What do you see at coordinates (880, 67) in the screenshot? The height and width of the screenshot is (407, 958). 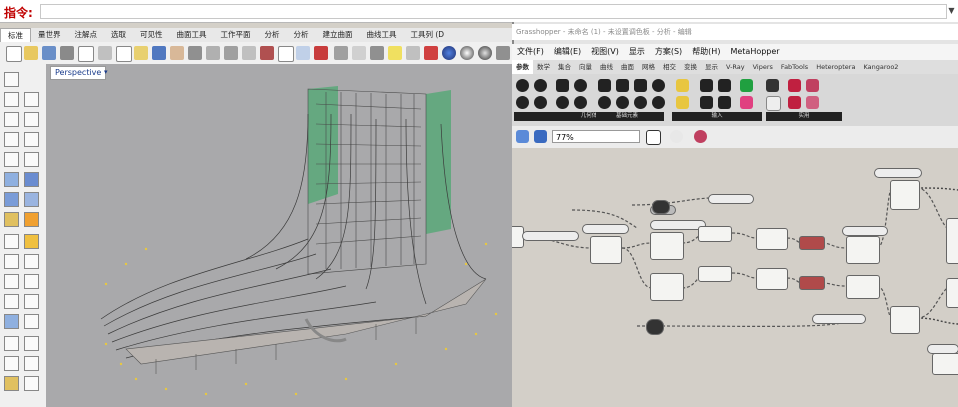 I see `tab-kangaroo2: Kangaroo2` at bounding box center [880, 67].